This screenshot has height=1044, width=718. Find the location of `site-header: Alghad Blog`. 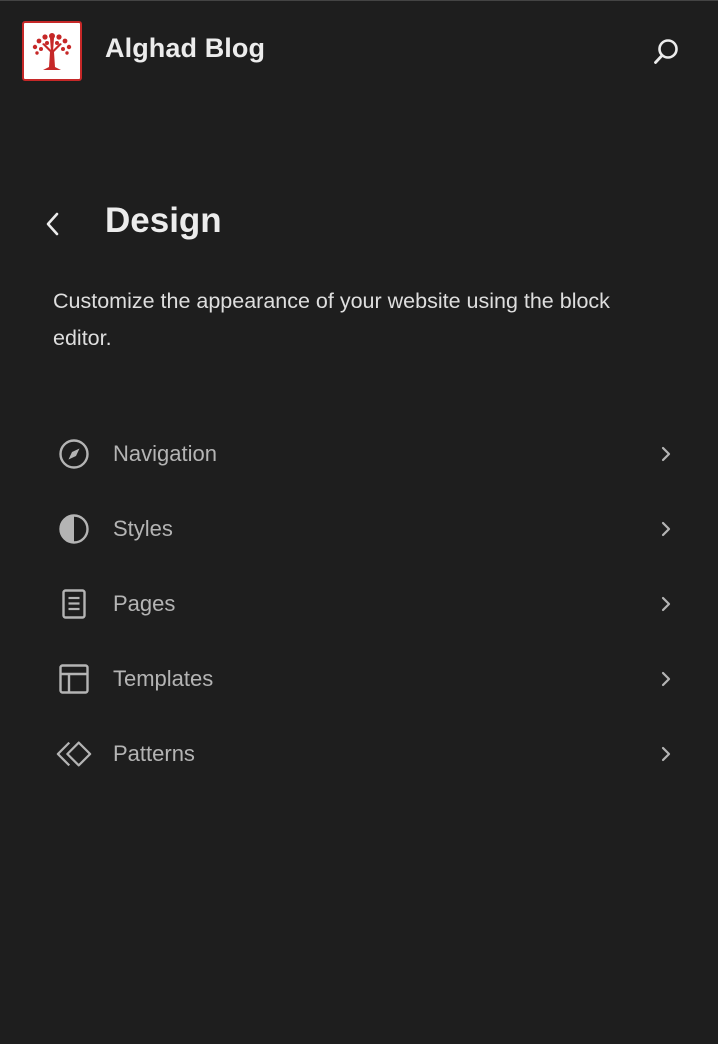

site-header: Alghad Blog is located at coordinates (359, 51).